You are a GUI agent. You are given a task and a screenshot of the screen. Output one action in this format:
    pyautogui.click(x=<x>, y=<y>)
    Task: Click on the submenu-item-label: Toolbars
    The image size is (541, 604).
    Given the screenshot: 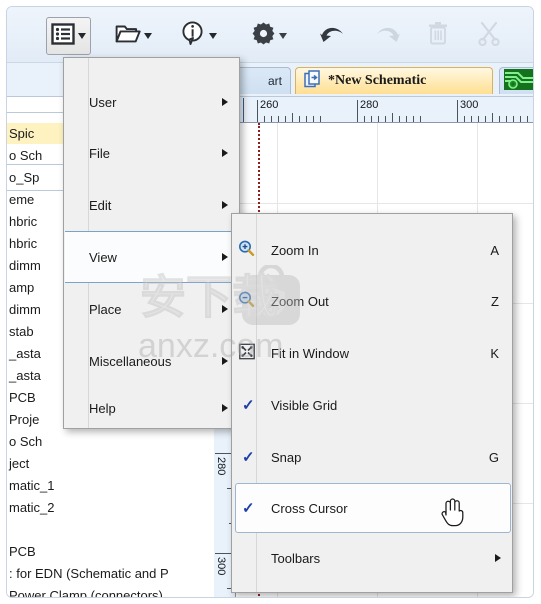 What is the action you would take?
    pyautogui.click(x=296, y=558)
    